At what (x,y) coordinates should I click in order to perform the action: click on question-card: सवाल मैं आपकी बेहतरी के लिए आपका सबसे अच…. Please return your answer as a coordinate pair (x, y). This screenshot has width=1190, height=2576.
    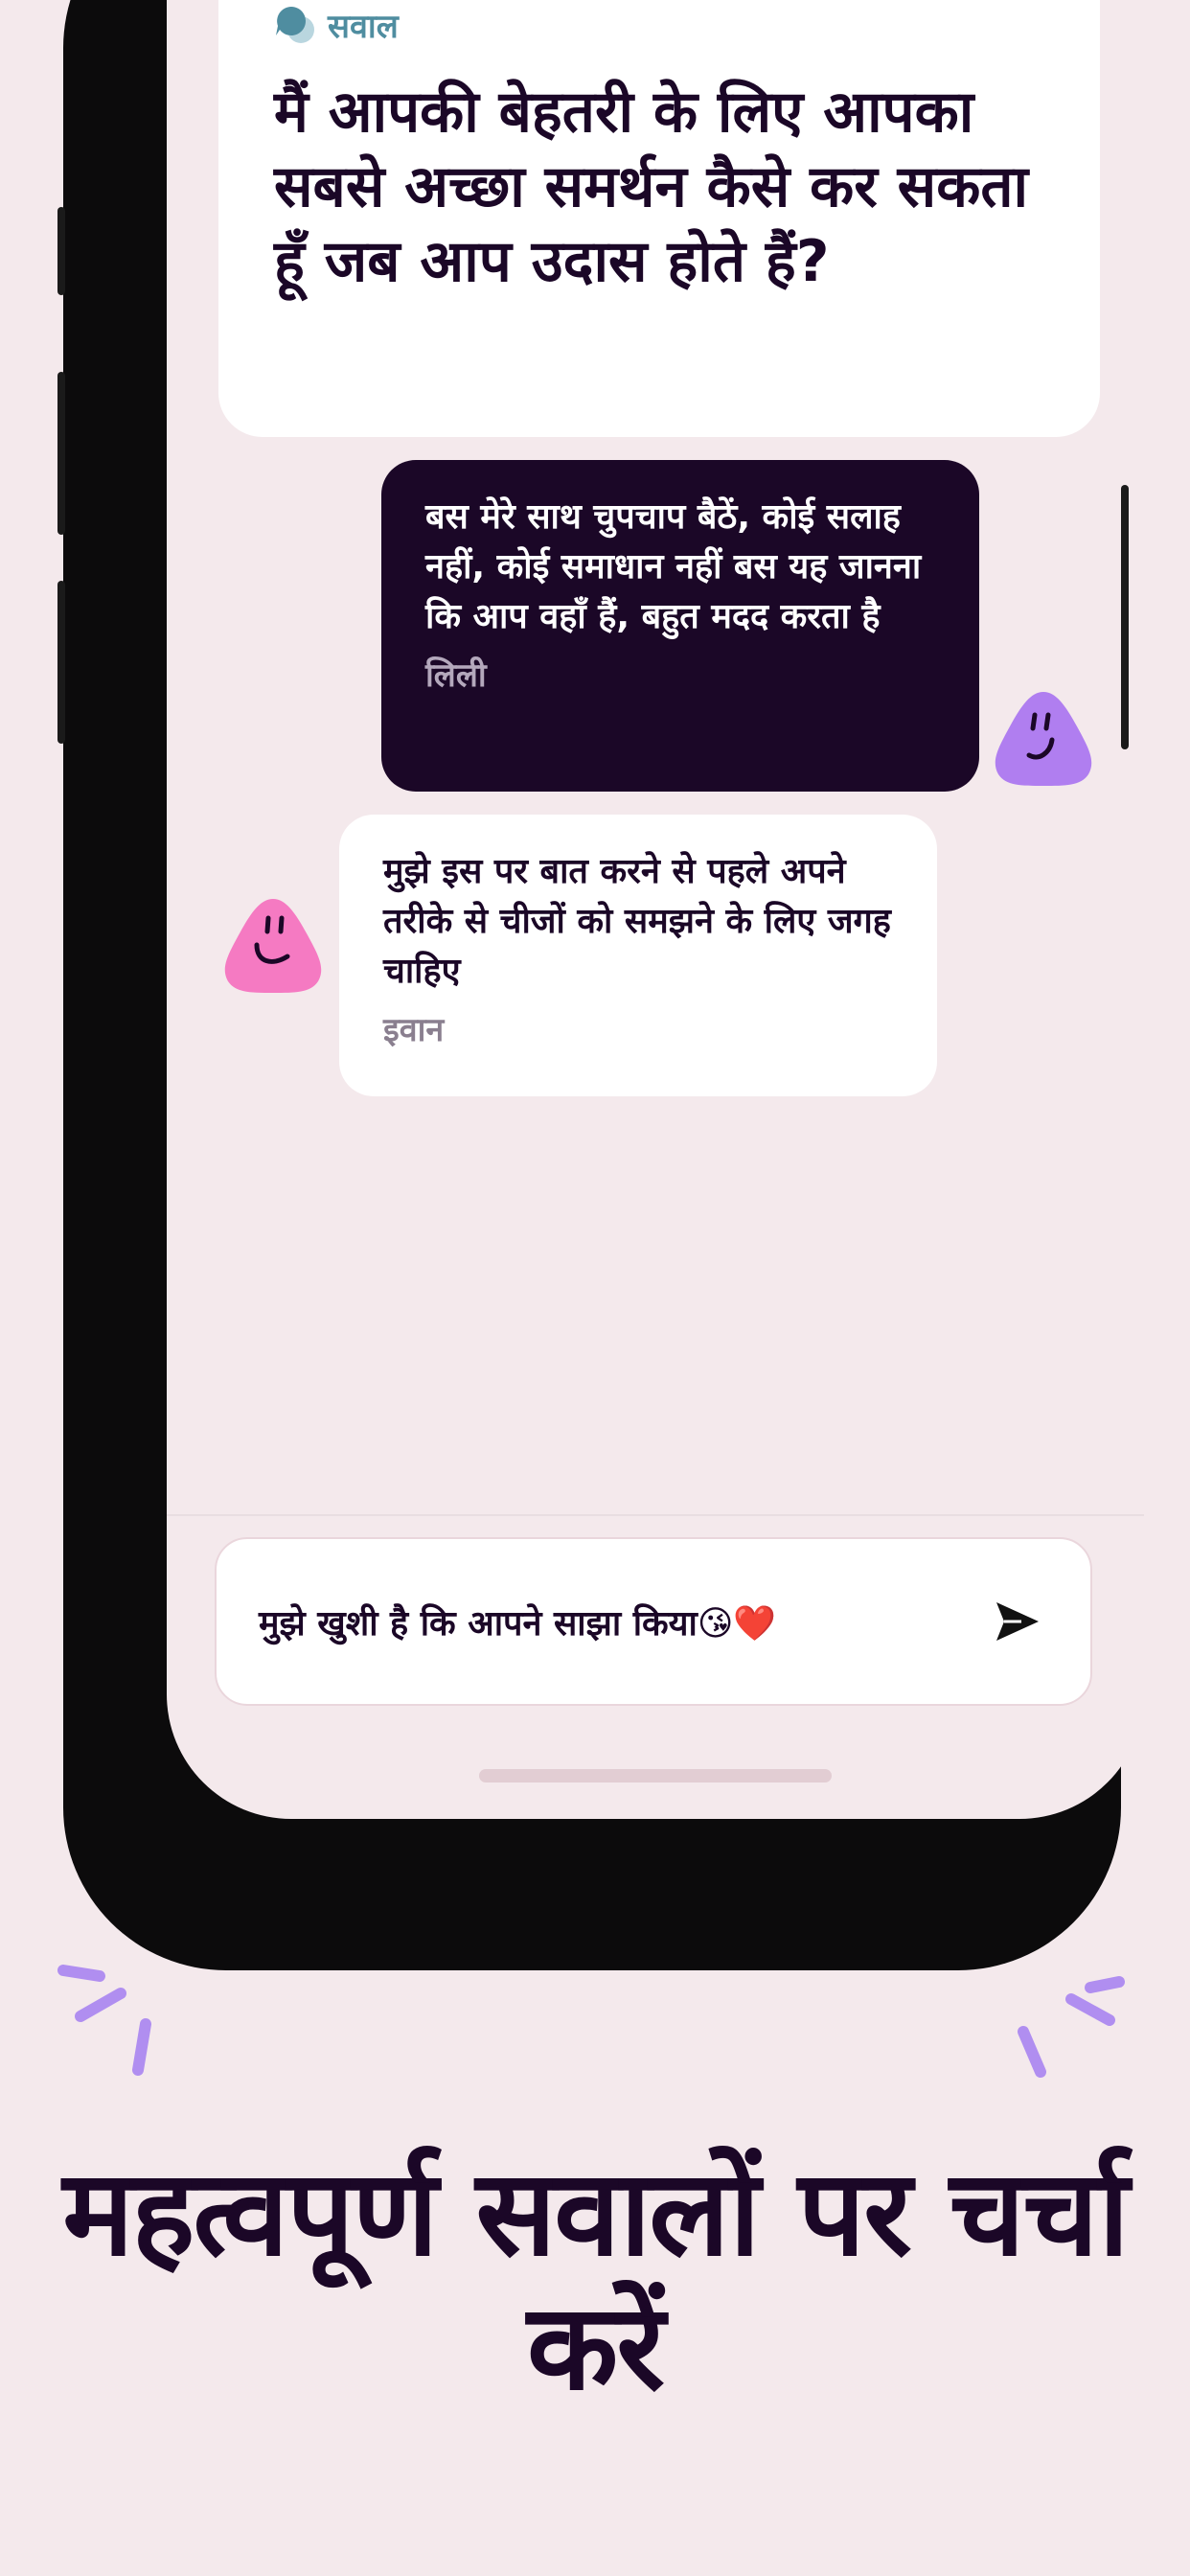
    Looking at the image, I should click on (659, 218).